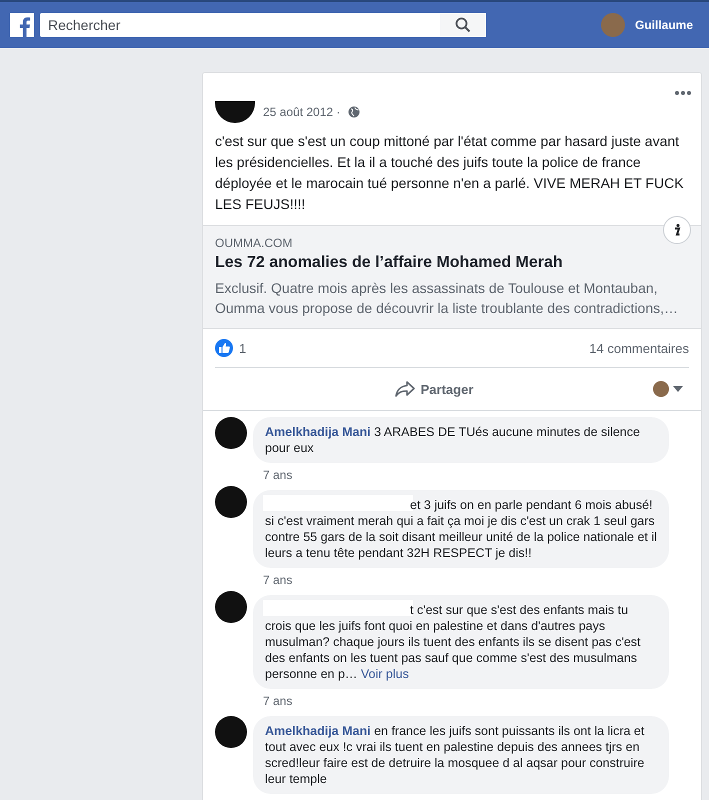  Describe the element at coordinates (224, 348) in the screenshot. I see `like-icon` at that location.